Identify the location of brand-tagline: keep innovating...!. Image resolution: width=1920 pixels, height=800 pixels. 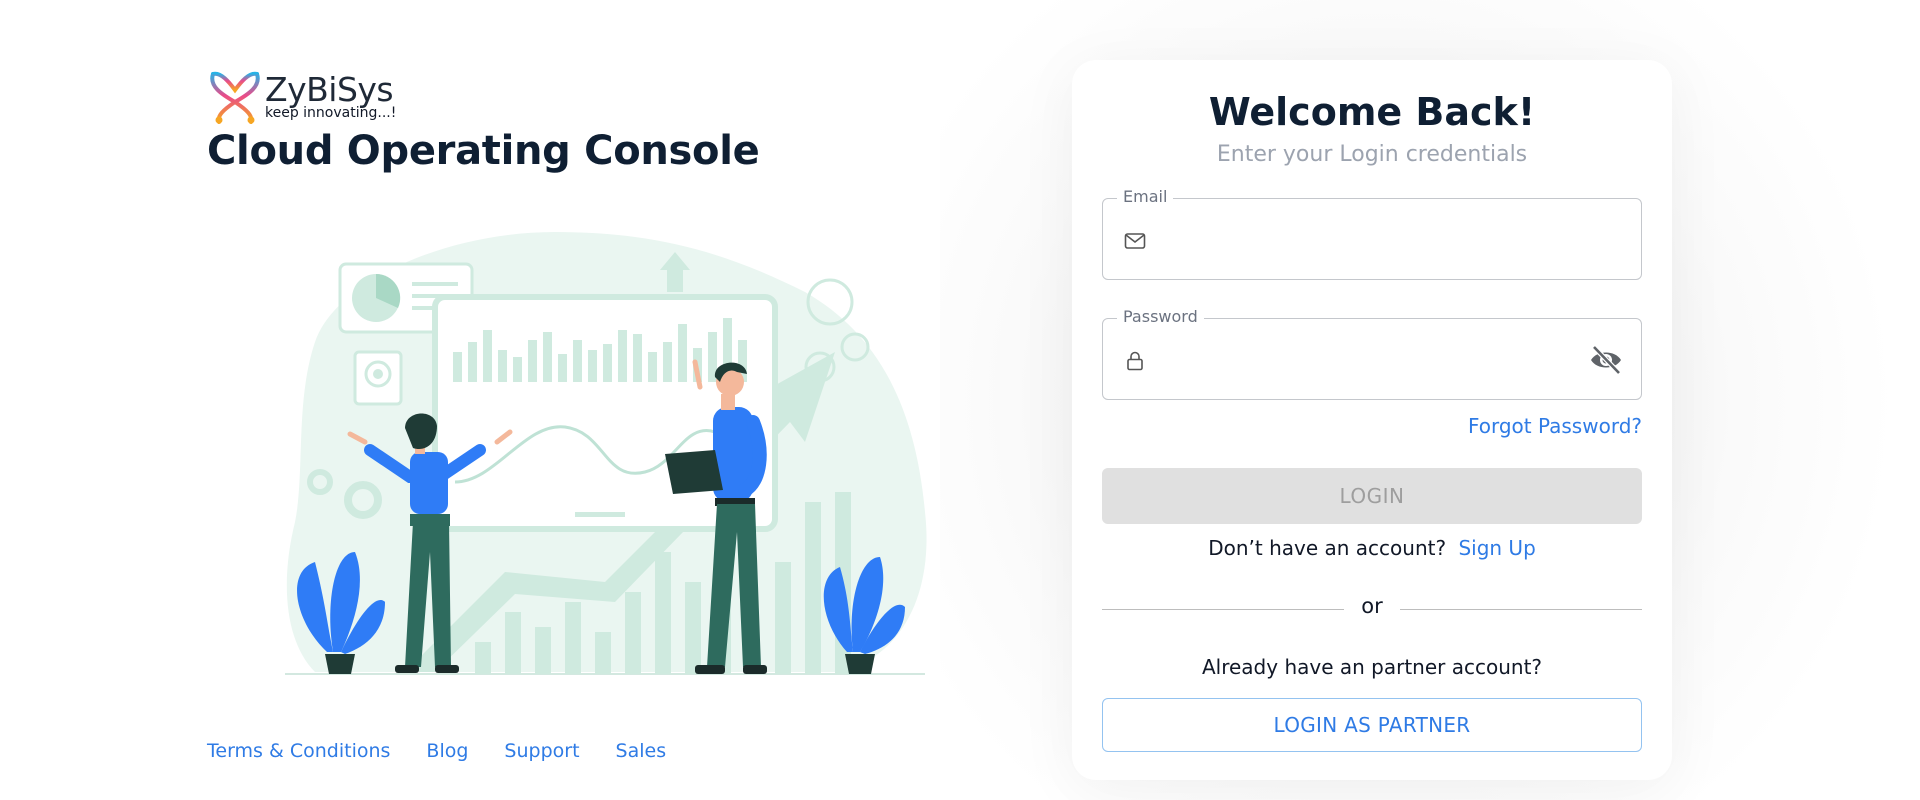
(331, 113).